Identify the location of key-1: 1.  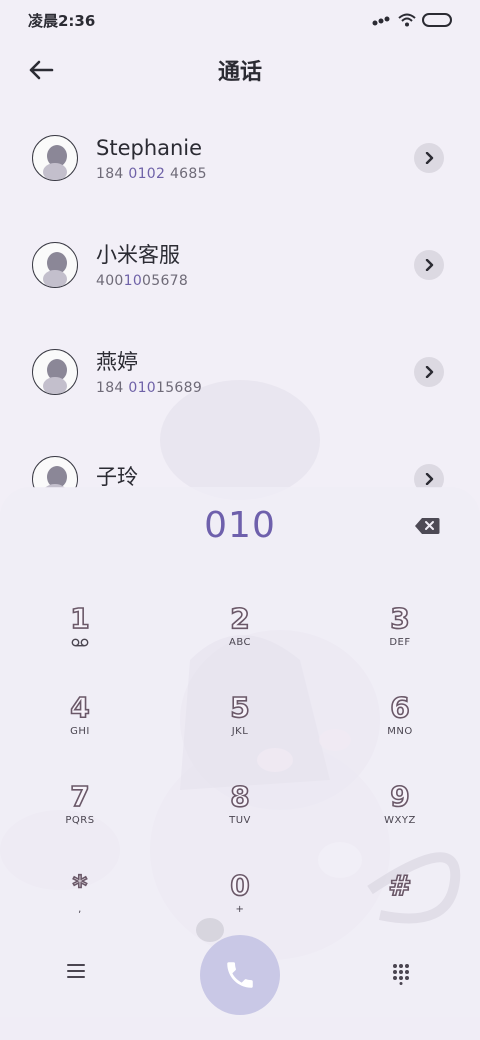
(80, 637).